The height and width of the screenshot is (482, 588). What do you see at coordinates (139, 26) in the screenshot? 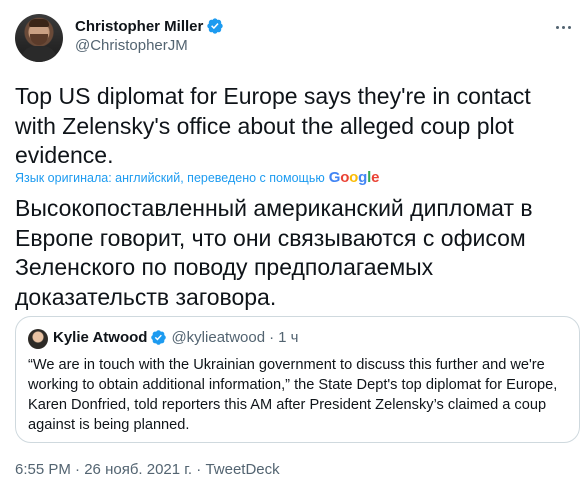
I see `author-name: Christopher Miller` at bounding box center [139, 26].